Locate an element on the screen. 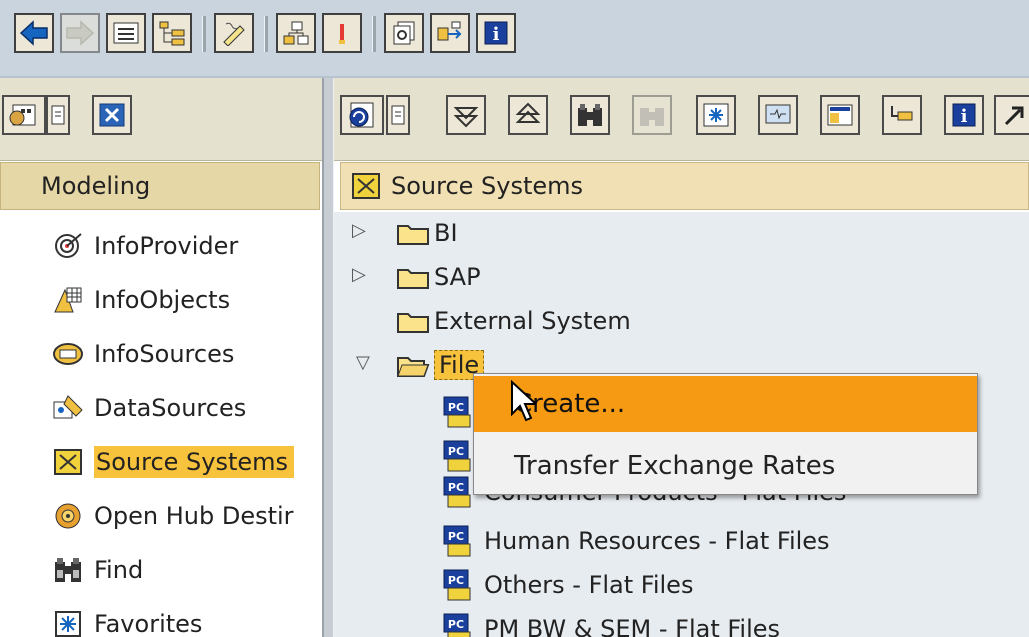 The image size is (1029, 637). main-toolbar: i is located at coordinates (514, 39).